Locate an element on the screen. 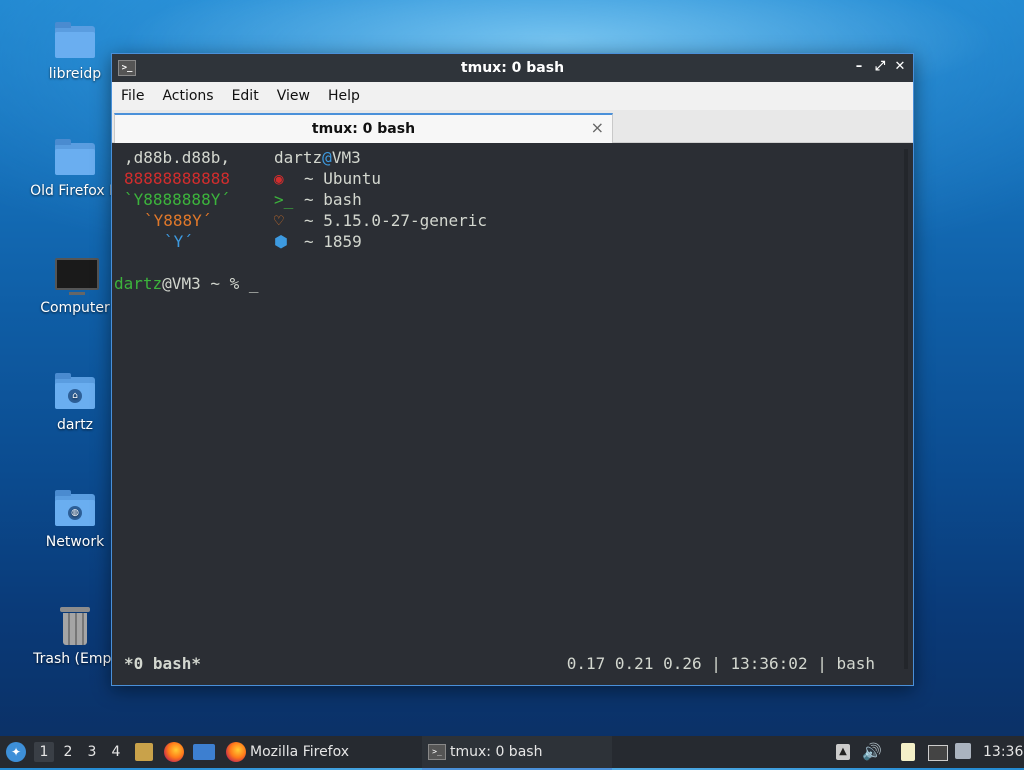  logo-line: `Y888Y´ is located at coordinates (178, 220).